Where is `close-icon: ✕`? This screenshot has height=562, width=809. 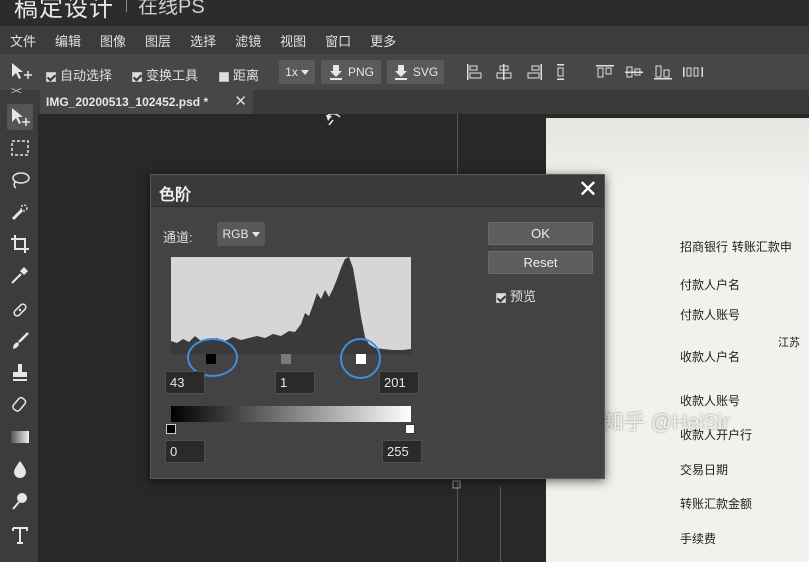 close-icon: ✕ is located at coordinates (588, 190).